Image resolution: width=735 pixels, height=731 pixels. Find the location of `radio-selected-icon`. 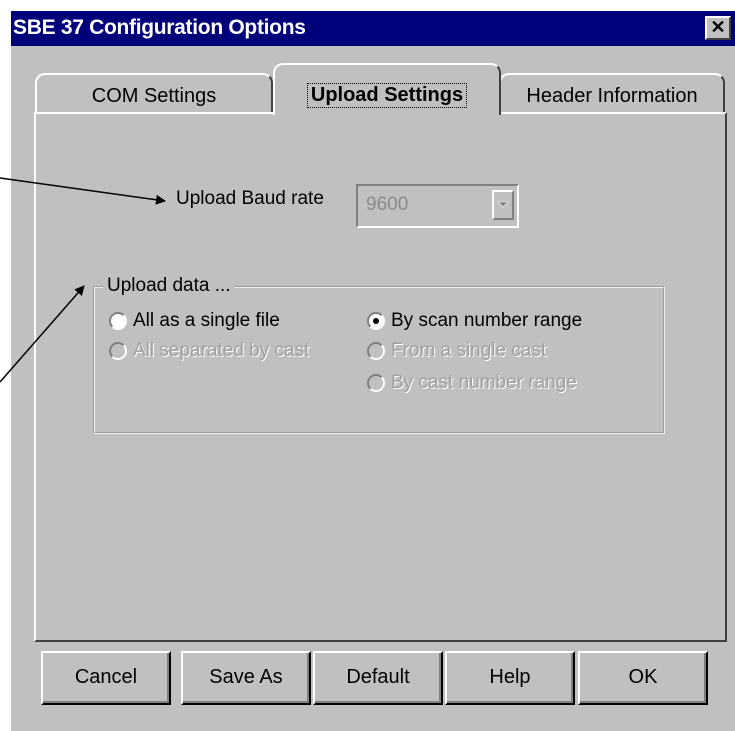

radio-selected-icon is located at coordinates (376, 321).